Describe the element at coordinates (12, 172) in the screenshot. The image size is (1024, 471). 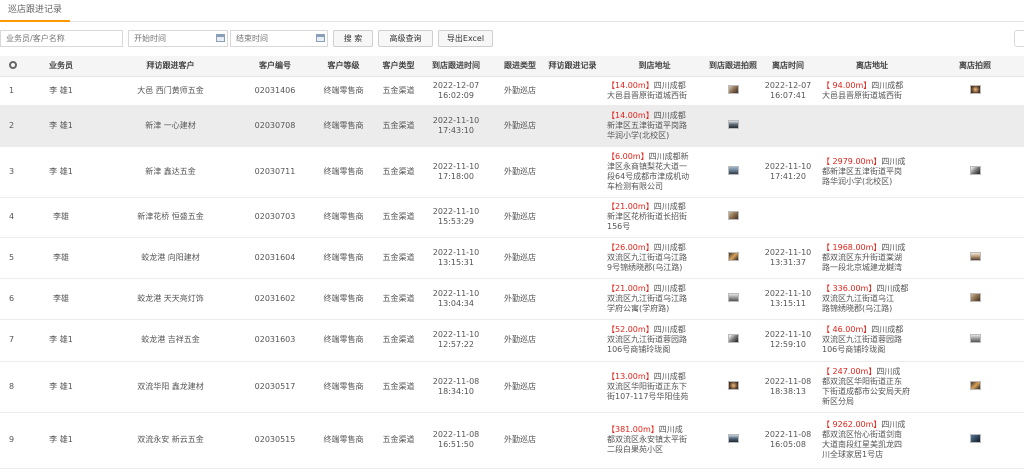
I see `row-number: 3` at that location.